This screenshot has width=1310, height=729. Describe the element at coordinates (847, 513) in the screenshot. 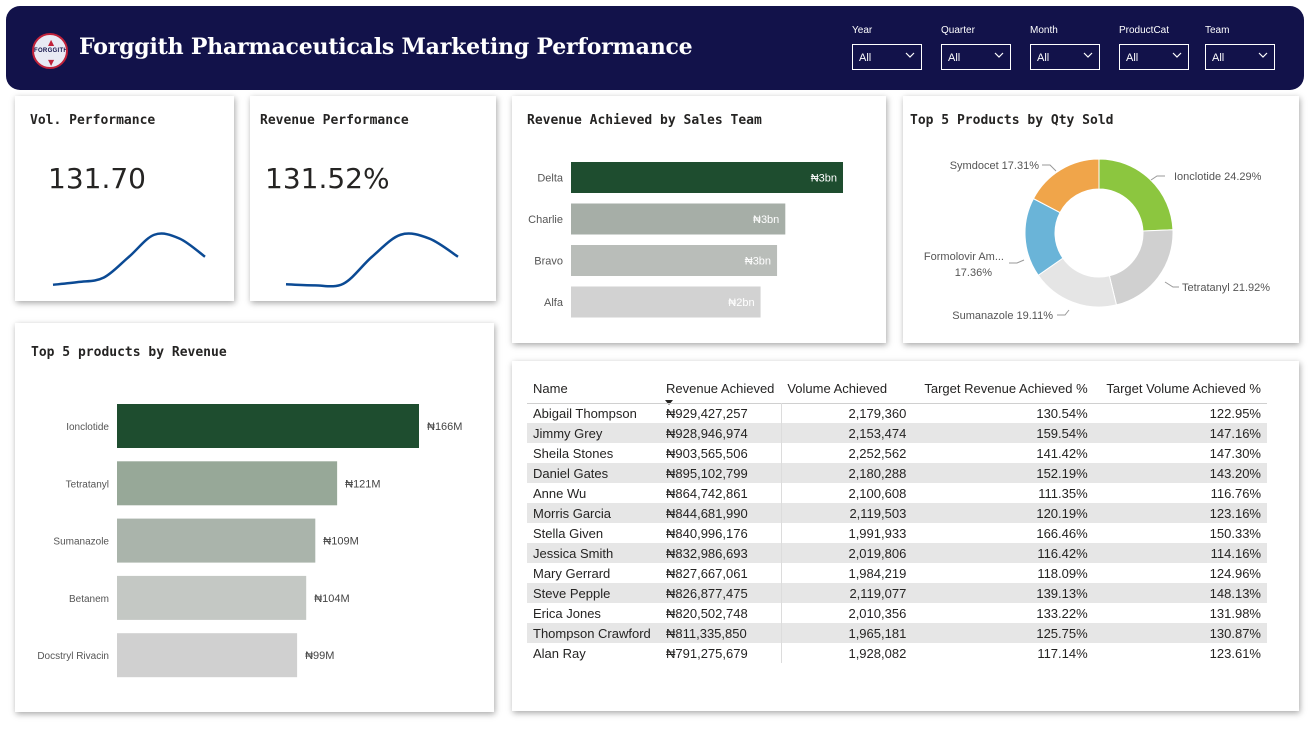

I see `cell-volume: 2,119,503` at that location.